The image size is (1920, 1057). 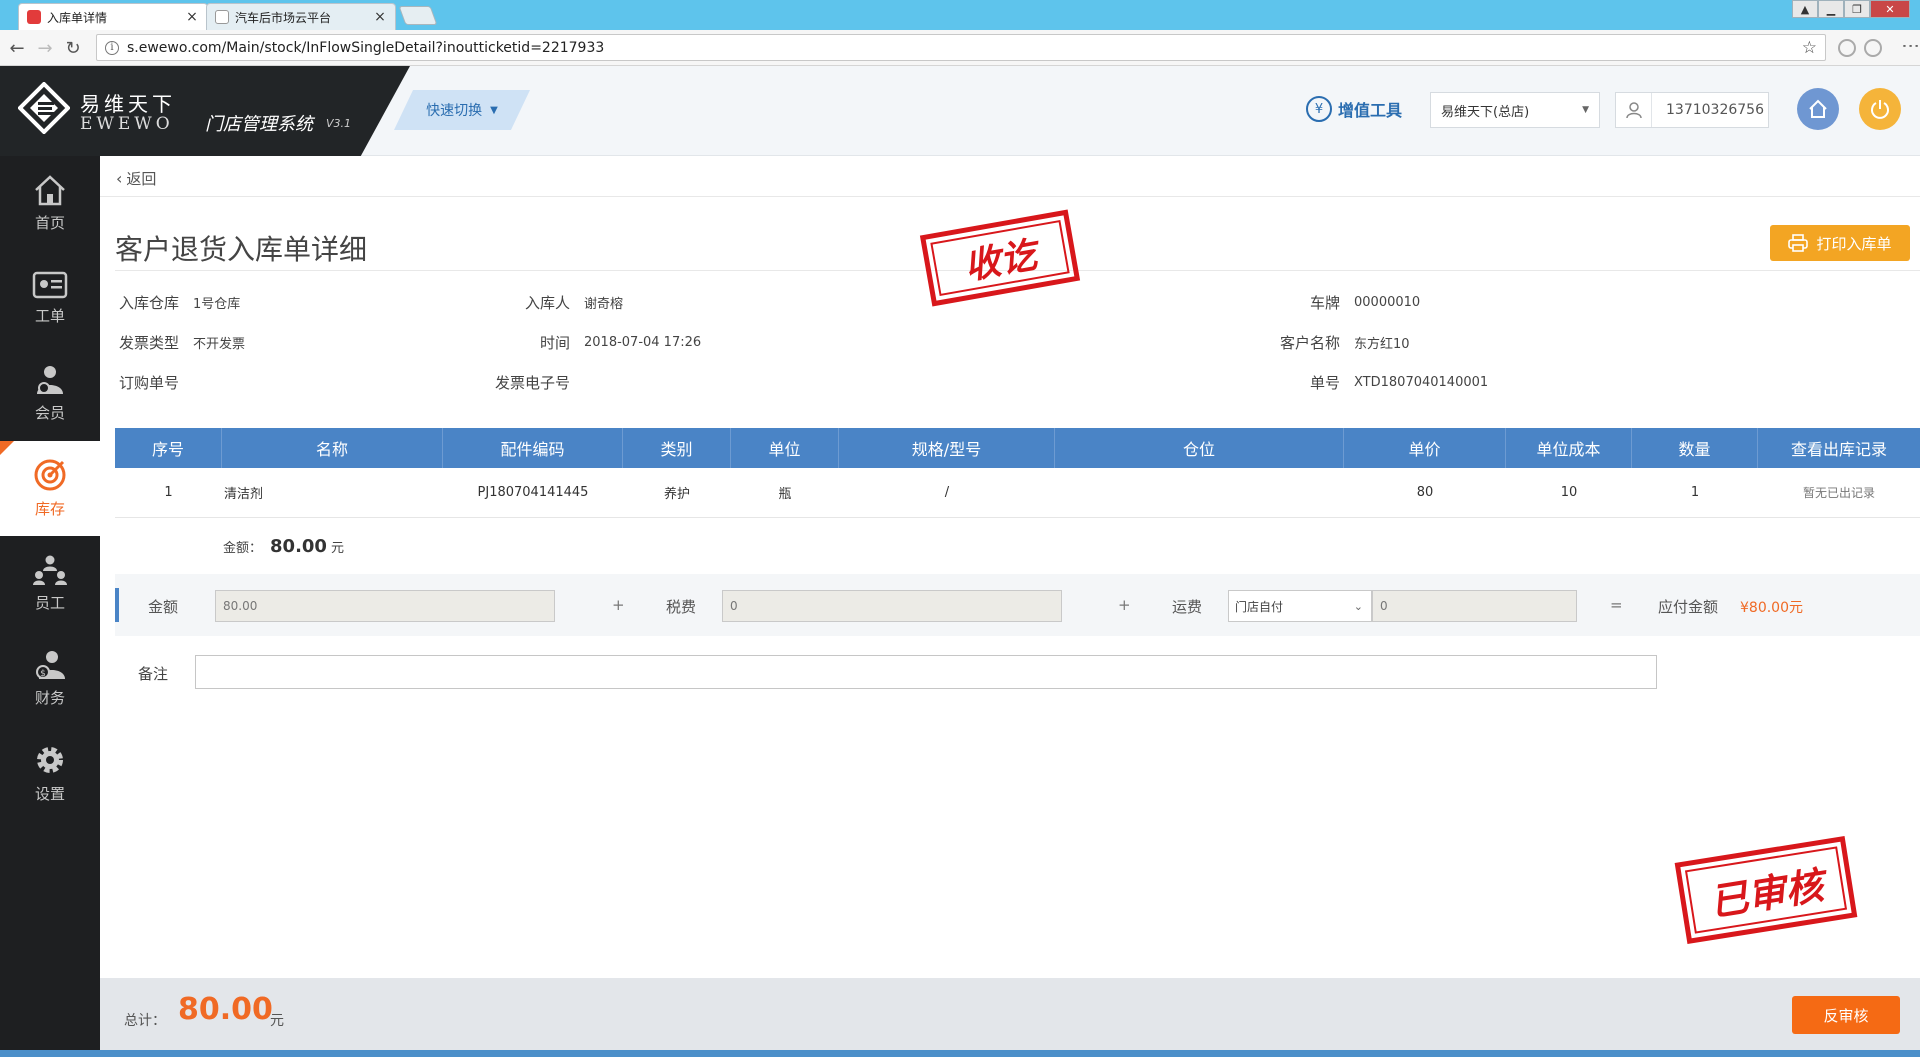 I want to click on tab-title: 入库单详情, so click(x=77, y=17).